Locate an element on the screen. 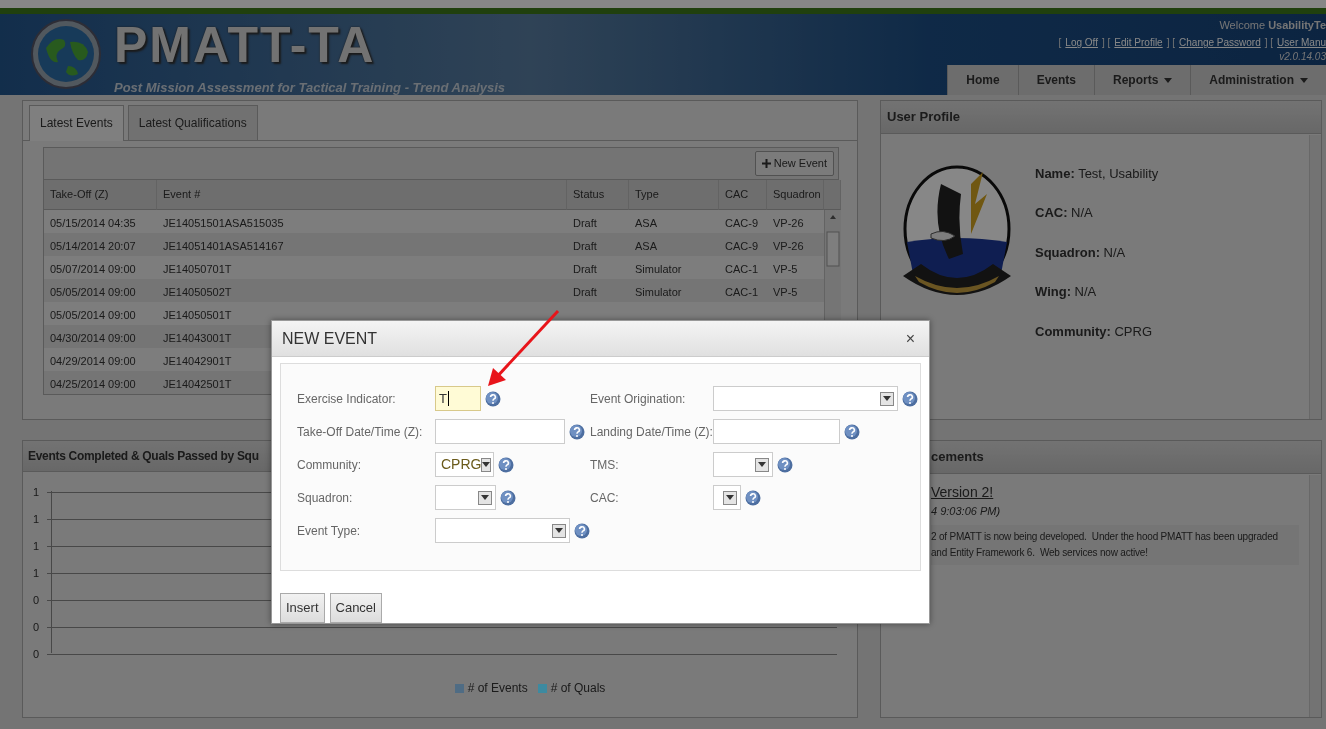 The height and width of the screenshot is (729, 1326). field-label: Community: is located at coordinates (329, 465).